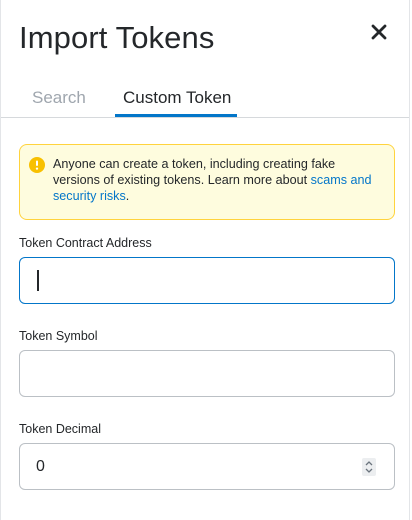  What do you see at coordinates (207, 373) in the screenshot?
I see `token-symbol-input` at bounding box center [207, 373].